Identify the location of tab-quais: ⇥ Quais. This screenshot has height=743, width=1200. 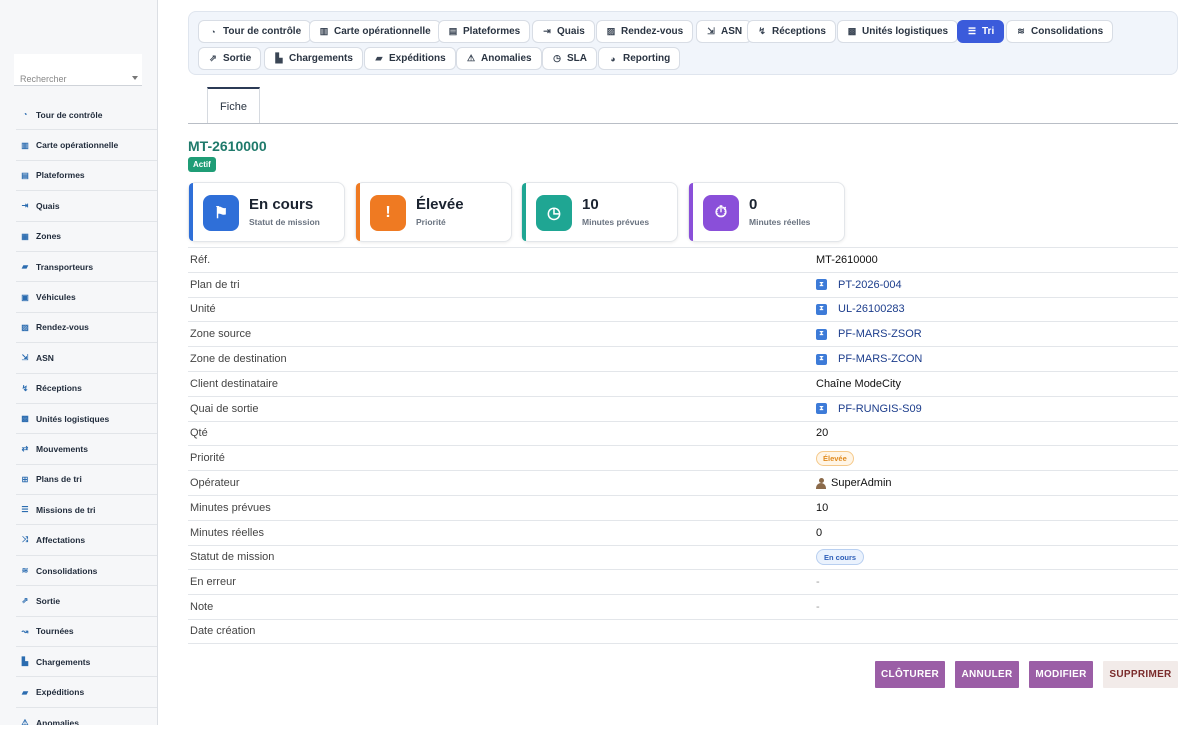
(563, 31).